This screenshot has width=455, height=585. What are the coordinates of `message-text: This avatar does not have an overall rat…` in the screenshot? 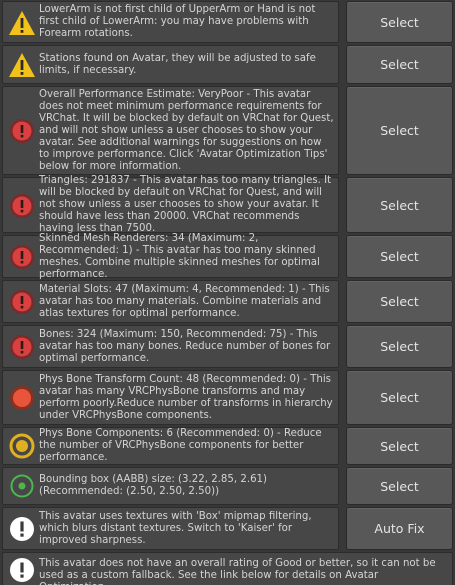 It's located at (237, 571).